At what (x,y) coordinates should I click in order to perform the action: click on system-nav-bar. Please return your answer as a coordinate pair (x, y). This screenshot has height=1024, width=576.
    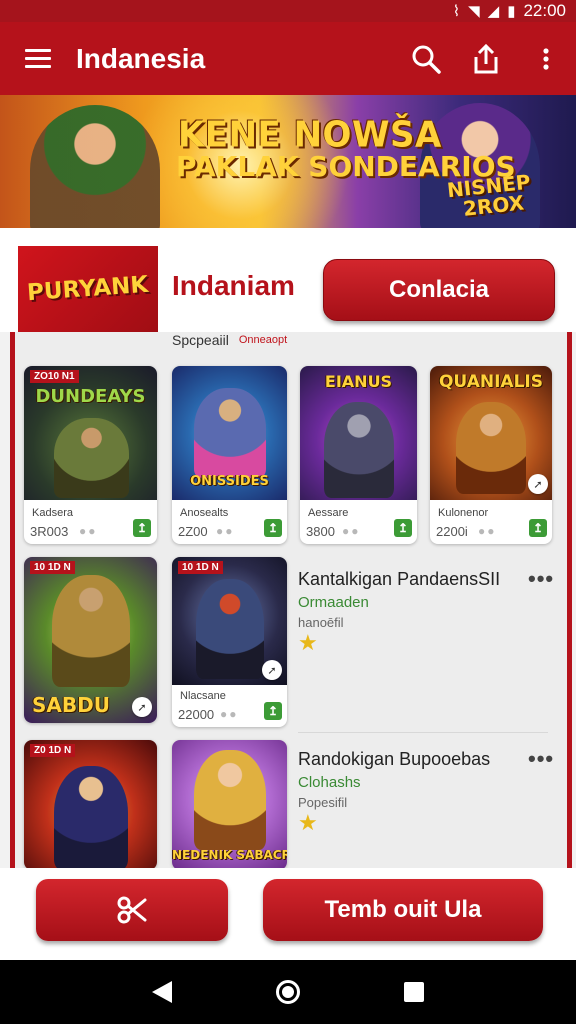
    Looking at the image, I should click on (288, 992).